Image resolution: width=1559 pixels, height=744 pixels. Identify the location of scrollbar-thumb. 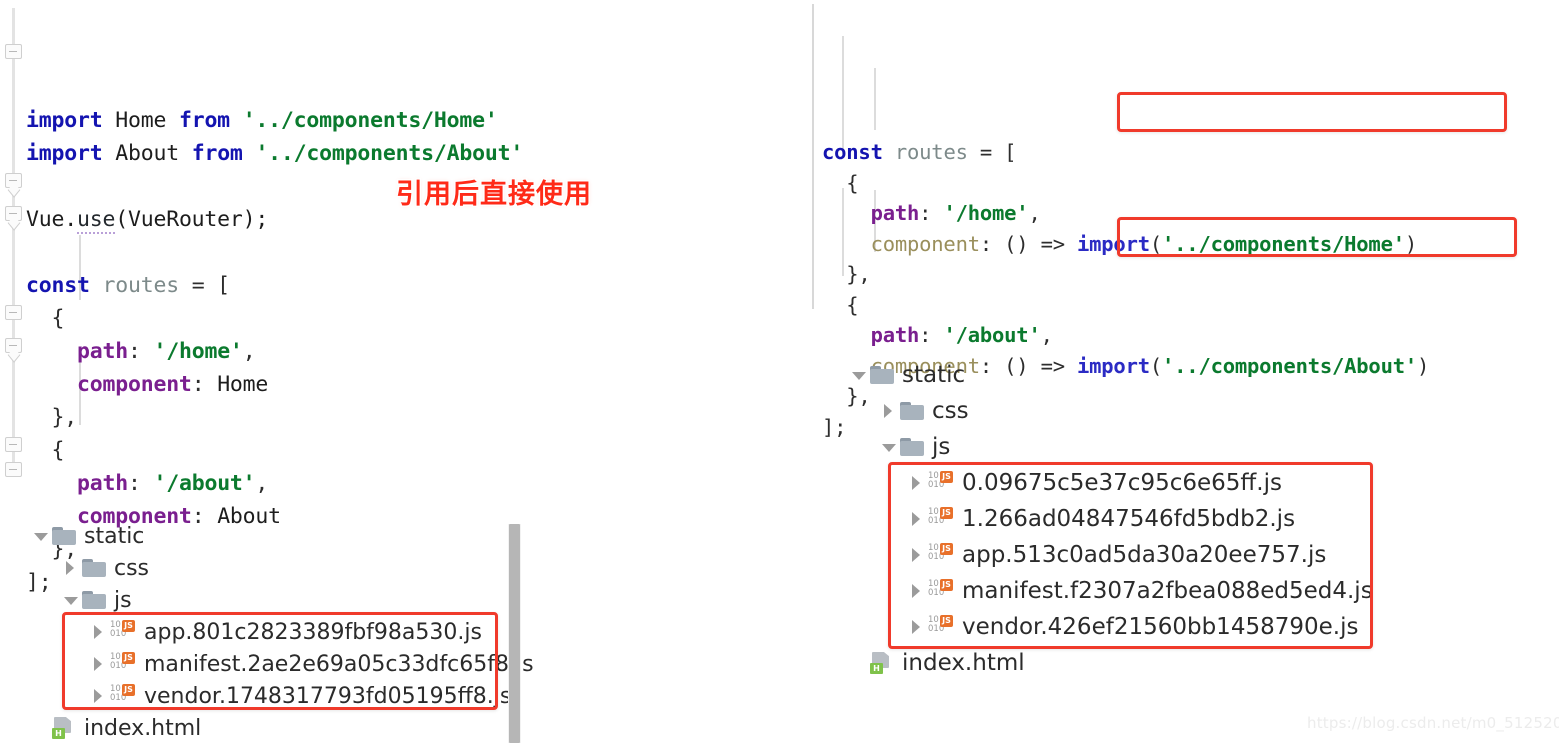
(514, 633).